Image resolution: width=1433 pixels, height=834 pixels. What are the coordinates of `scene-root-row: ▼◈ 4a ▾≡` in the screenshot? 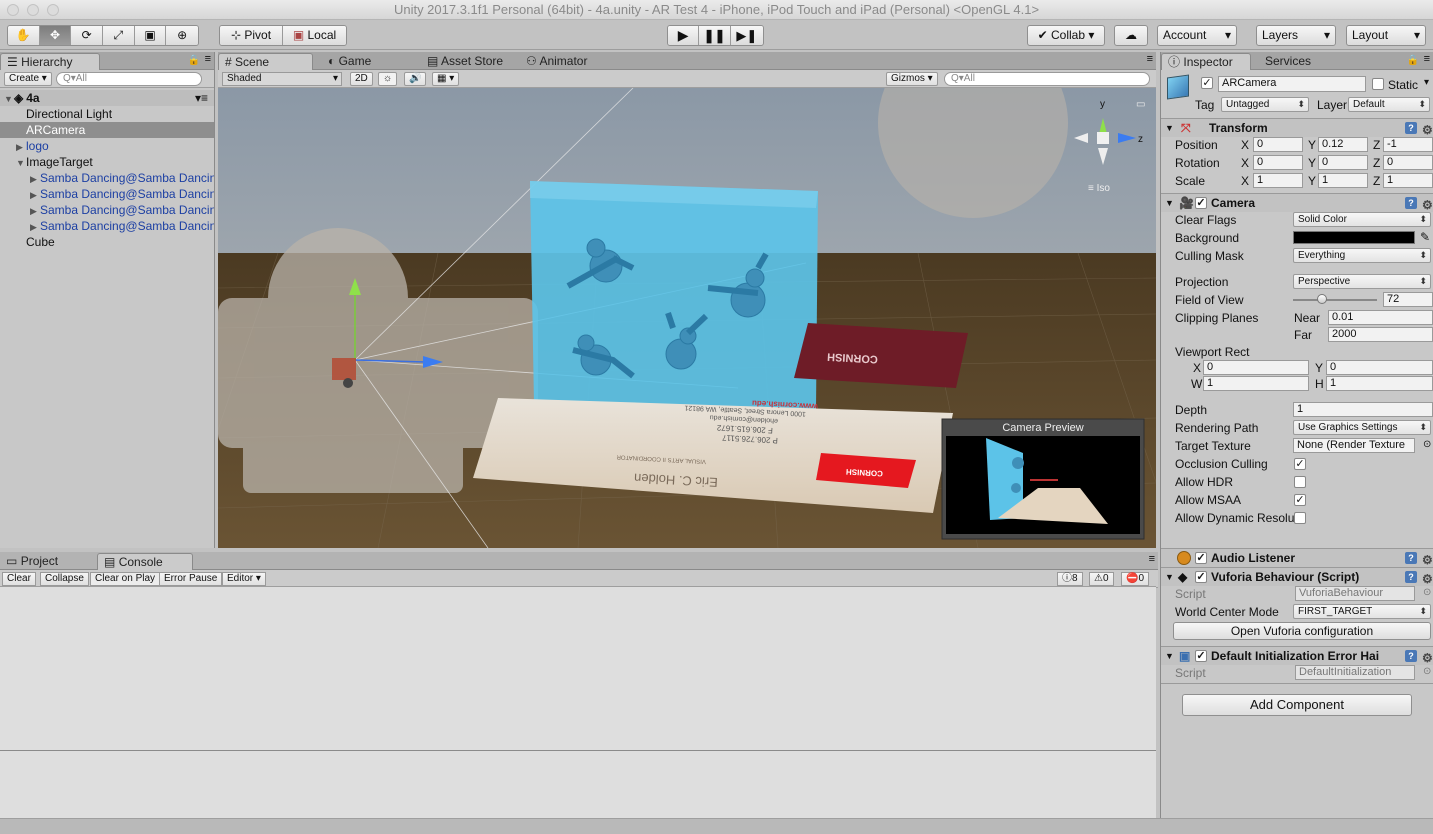 It's located at (107, 98).